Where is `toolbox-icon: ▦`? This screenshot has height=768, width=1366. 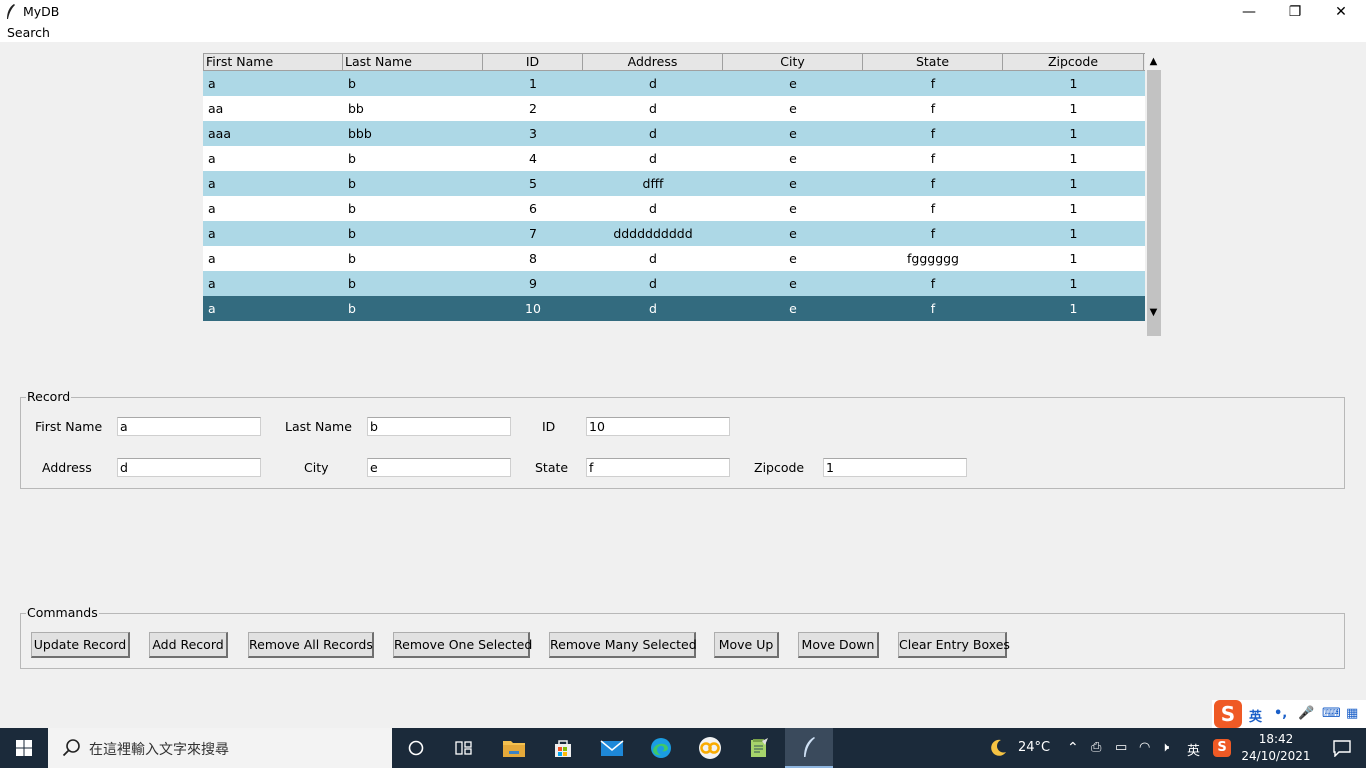 toolbox-icon: ▦ is located at coordinates (1352, 713).